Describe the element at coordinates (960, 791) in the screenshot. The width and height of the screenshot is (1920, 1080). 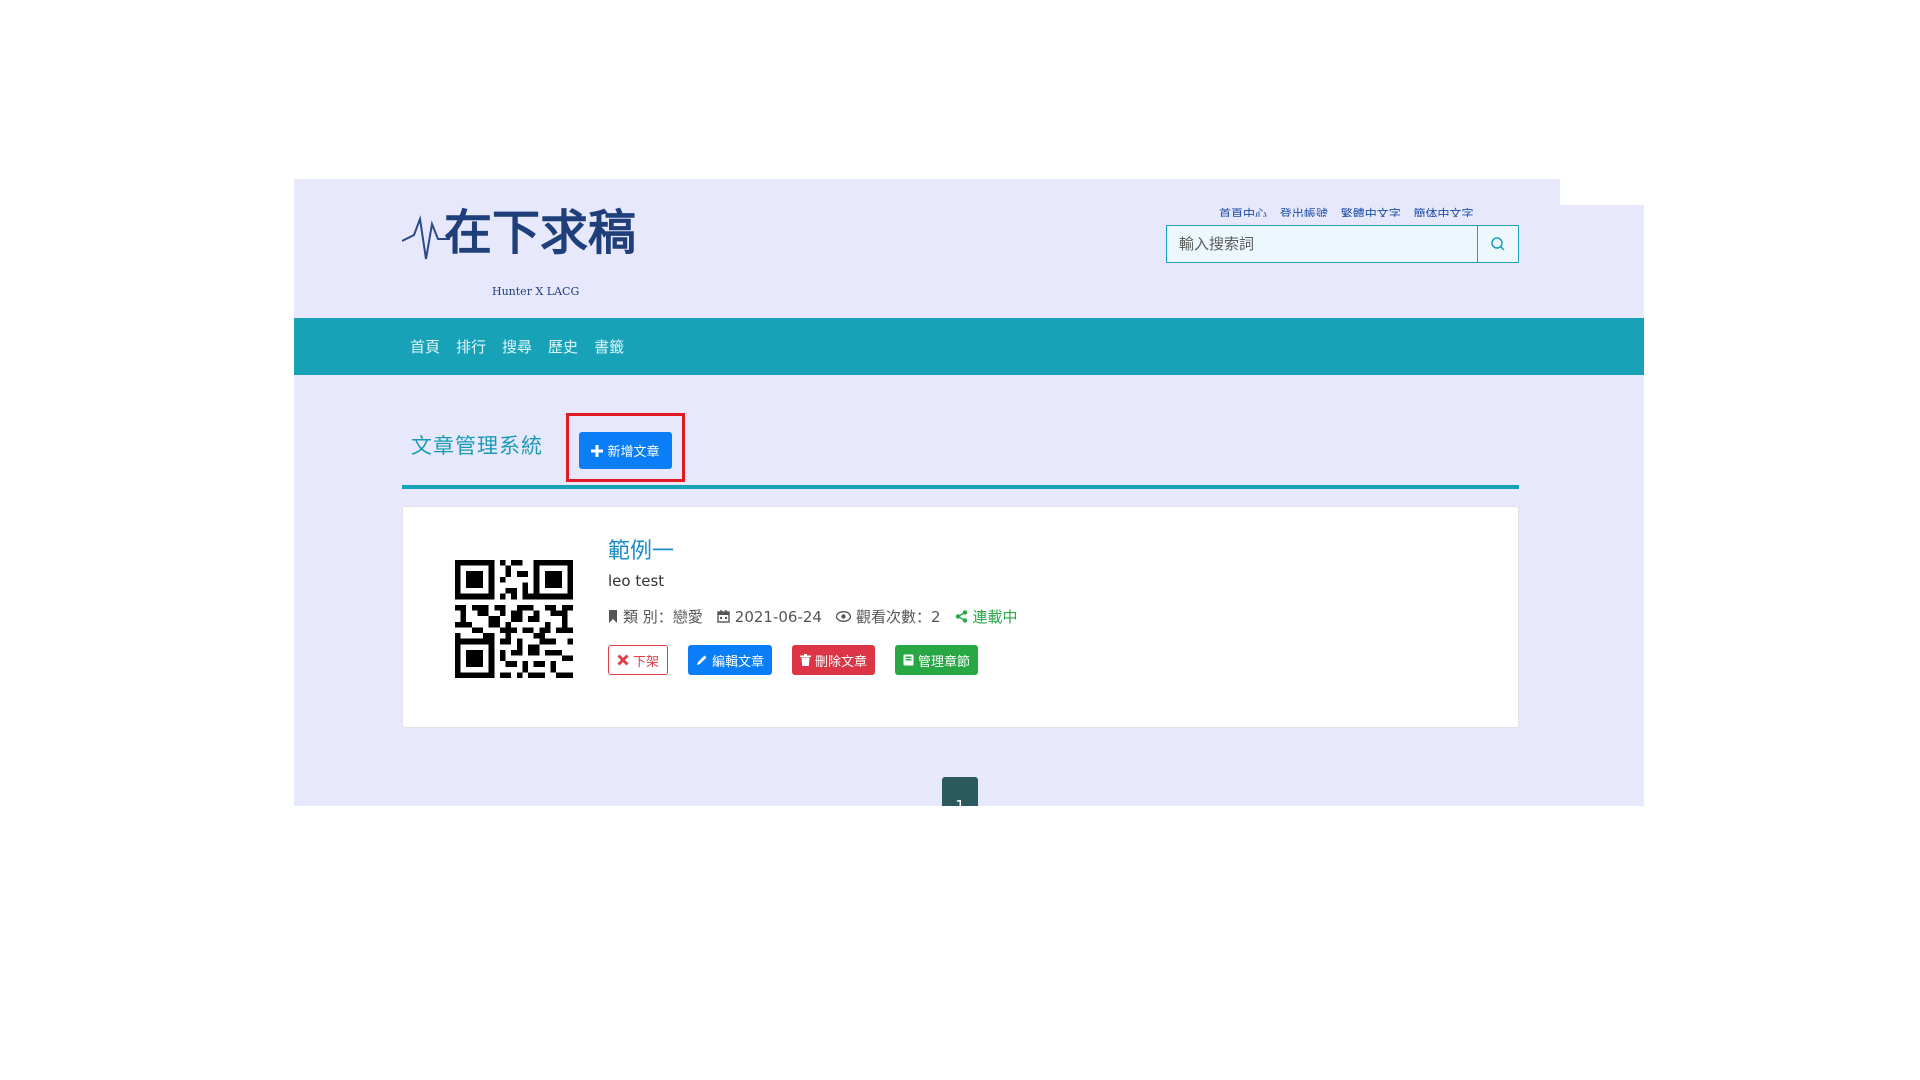
I see `pagination-page-1: 1` at that location.